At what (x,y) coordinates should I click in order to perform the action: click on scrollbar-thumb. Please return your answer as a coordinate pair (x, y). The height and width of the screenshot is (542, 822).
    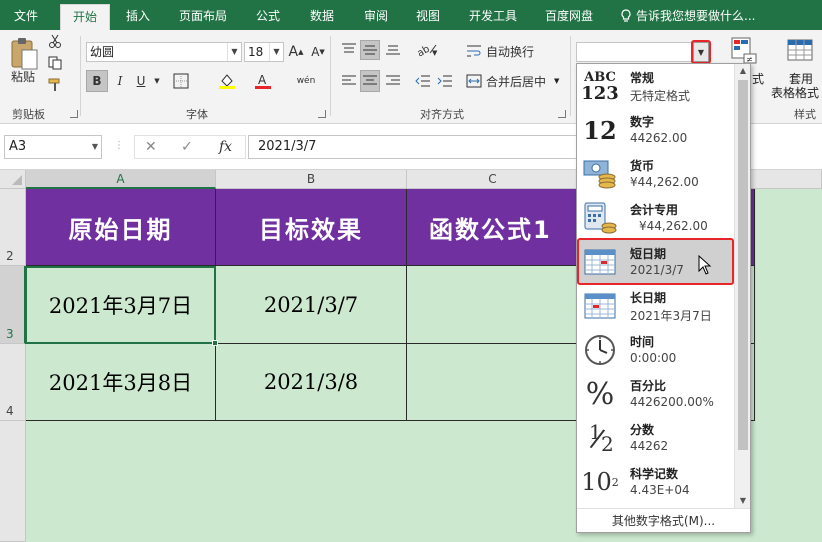
    Looking at the image, I should click on (743, 265).